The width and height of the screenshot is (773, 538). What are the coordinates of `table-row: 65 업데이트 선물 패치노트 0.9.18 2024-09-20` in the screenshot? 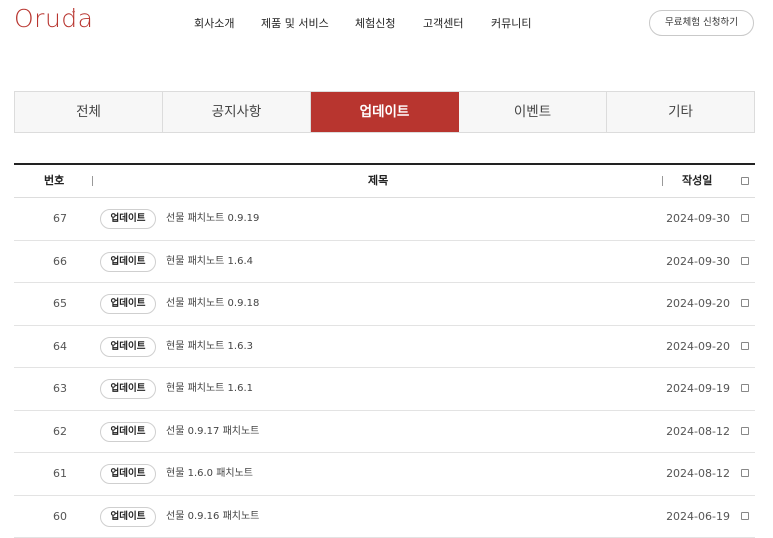 It's located at (384, 304).